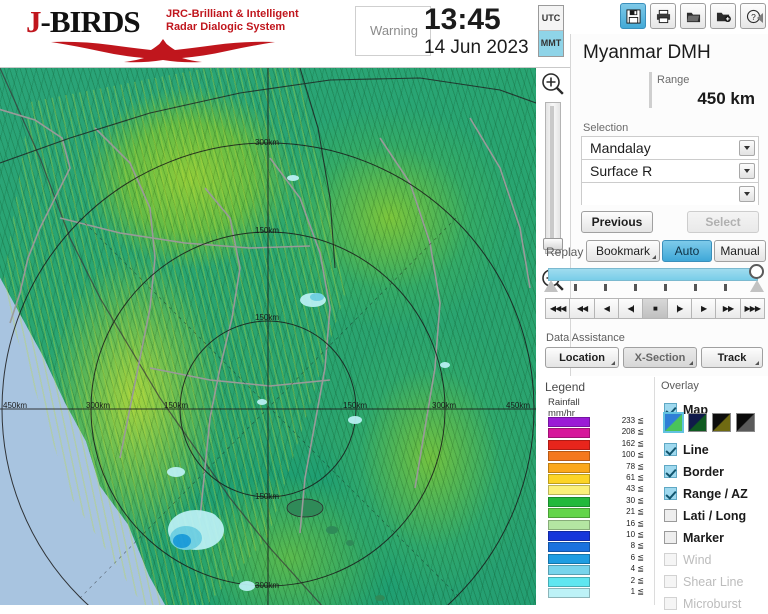 This screenshot has width=768, height=614. I want to click on transport-glyph-icon: ◀◀◀, so click(558, 308).